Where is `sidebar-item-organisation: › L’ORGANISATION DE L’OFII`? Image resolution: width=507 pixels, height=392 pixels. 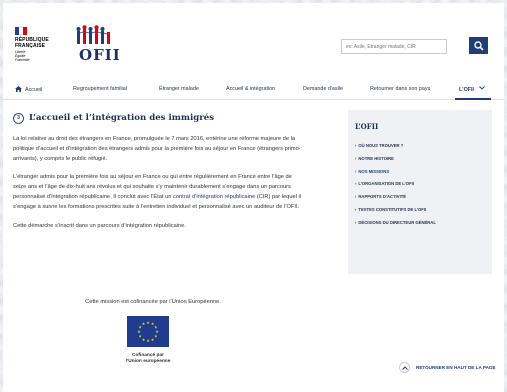 sidebar-item-organisation: › L’ORGANISATION DE L’OFII is located at coordinates (420, 187).